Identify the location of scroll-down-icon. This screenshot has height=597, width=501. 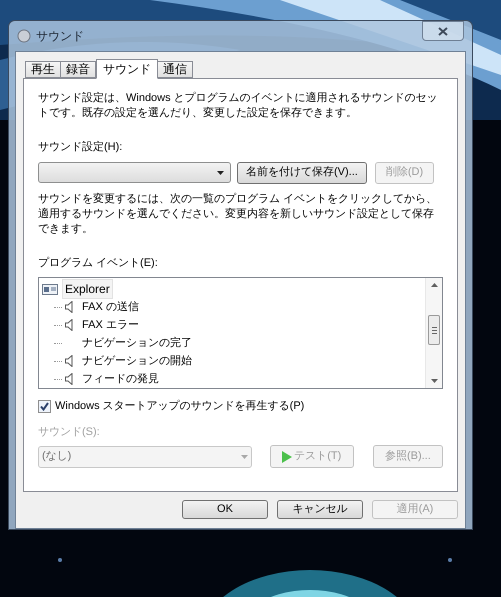
(434, 381).